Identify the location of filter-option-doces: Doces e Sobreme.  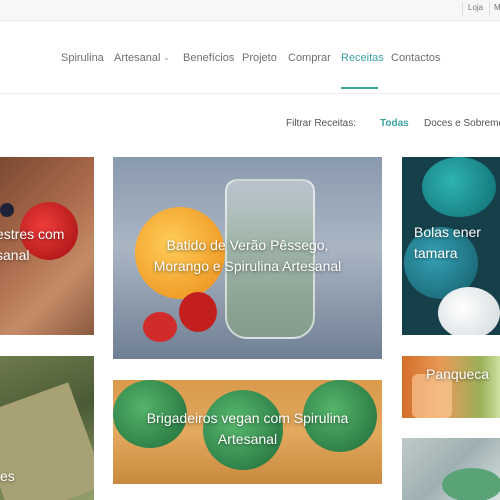
(462, 123).